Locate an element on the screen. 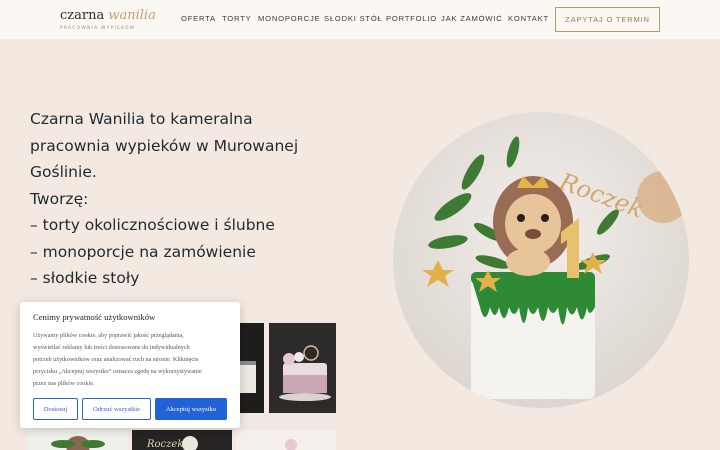 The width and height of the screenshot is (720, 450). hero-line: Tworzę: is located at coordinates (59, 198).